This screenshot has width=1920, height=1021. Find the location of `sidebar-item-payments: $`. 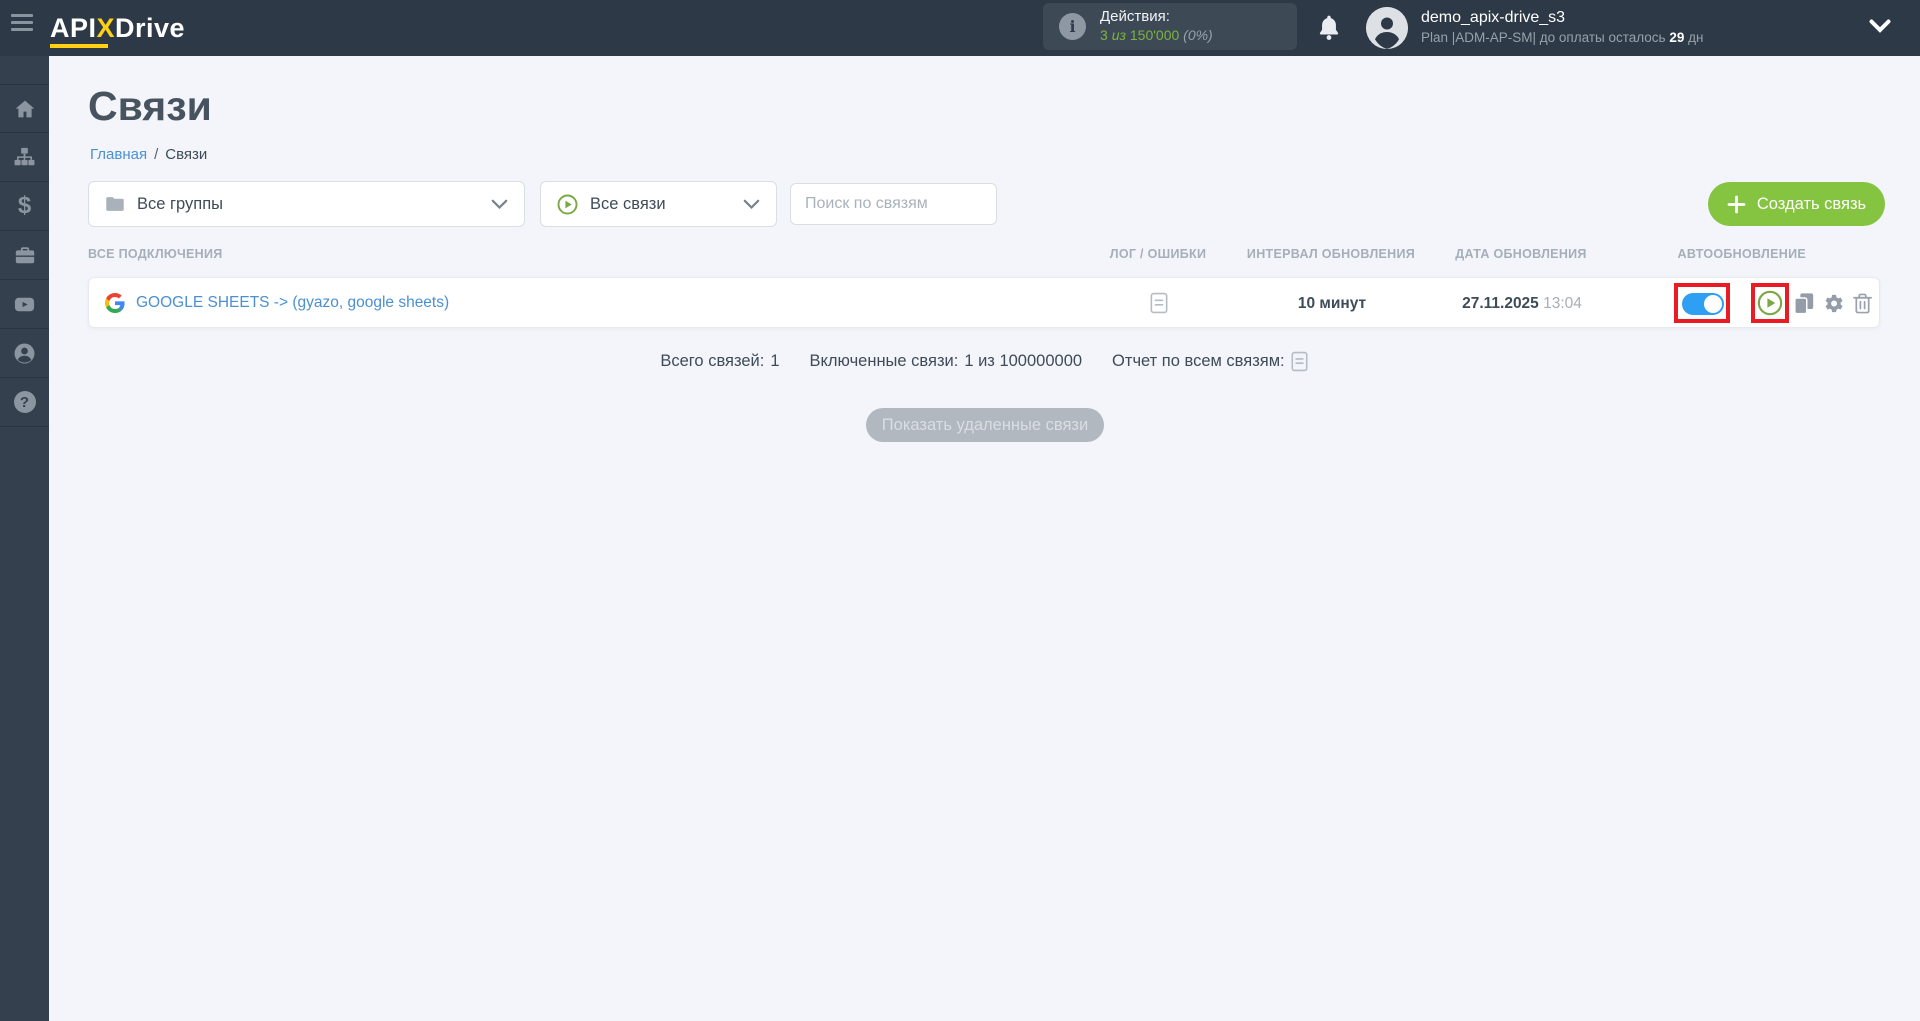

sidebar-item-payments: $ is located at coordinates (24, 206).